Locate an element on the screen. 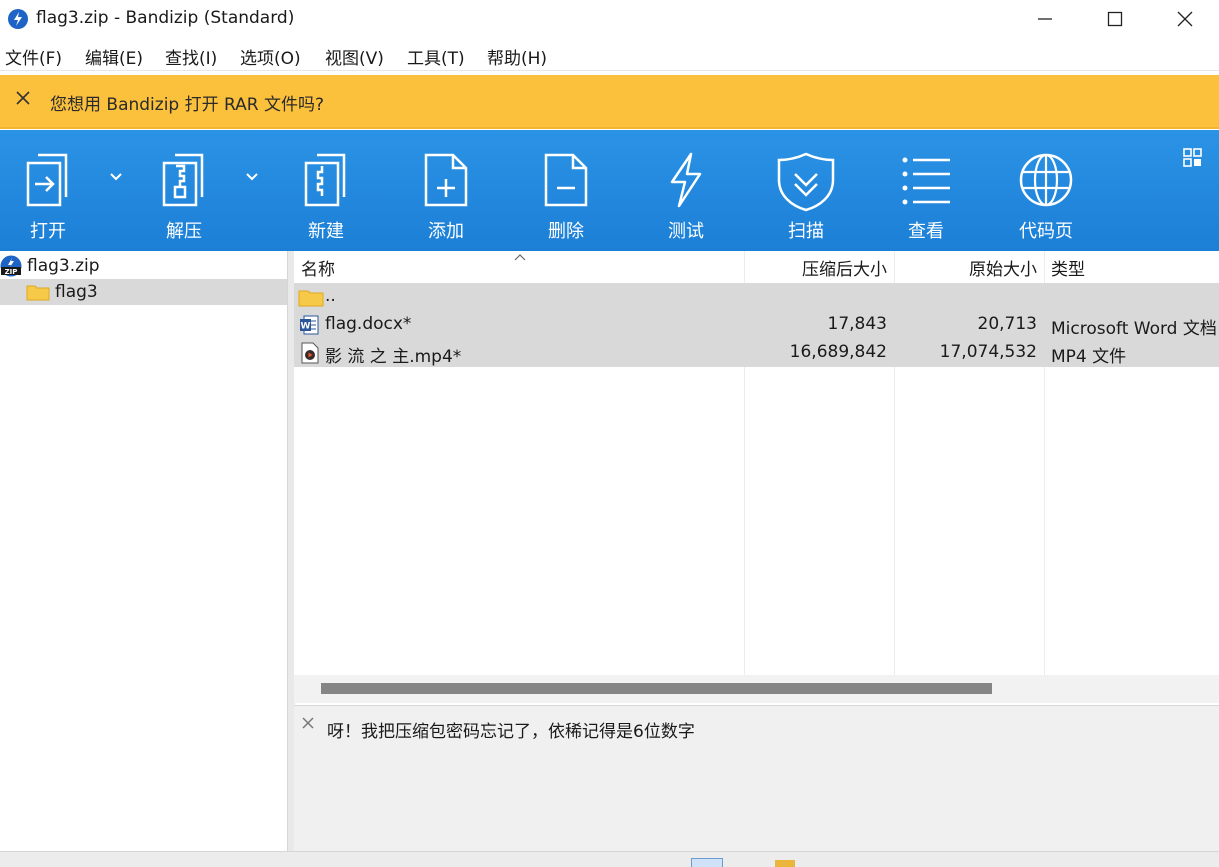  minimize-button is located at coordinates (1045, 19).